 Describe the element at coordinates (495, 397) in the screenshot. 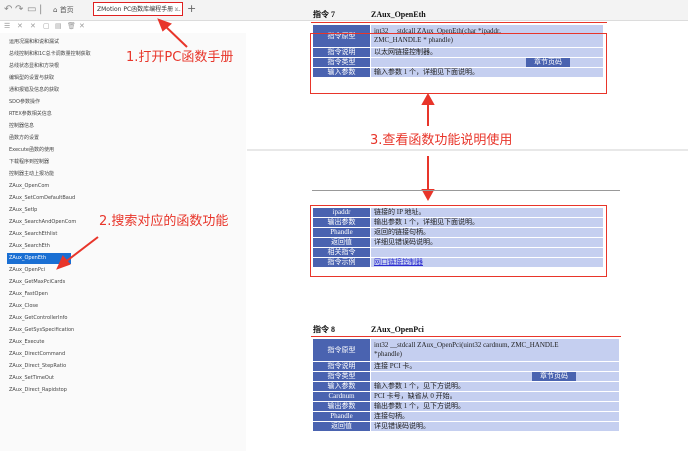

I see `table-value: PCI 卡号，缺省从 0 开始。` at that location.